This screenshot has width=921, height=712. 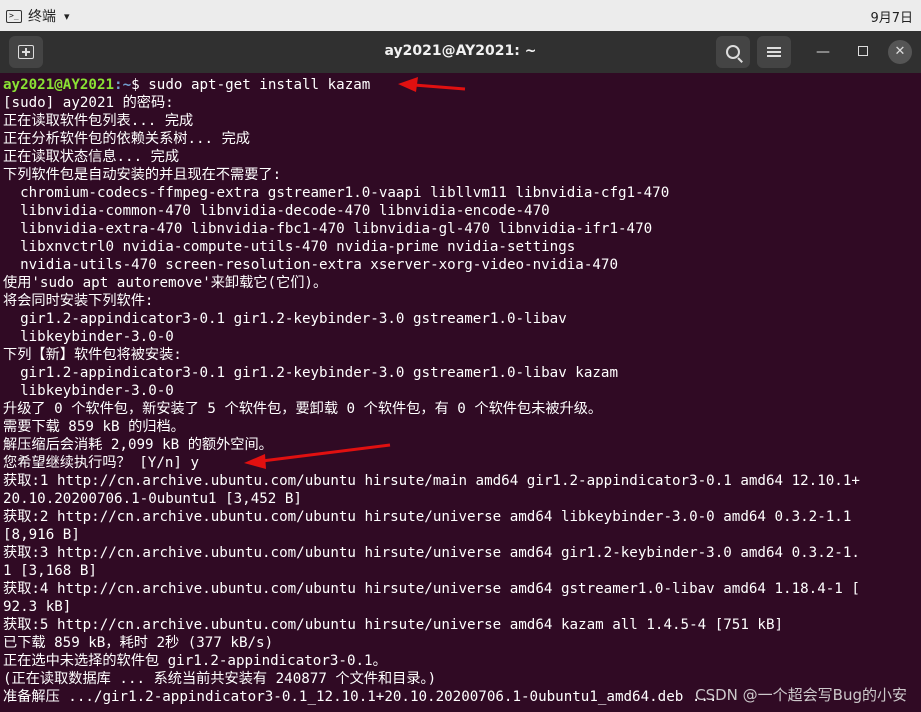 I want to click on terminal-line: 1 [3,168 B], so click(x=50, y=571).